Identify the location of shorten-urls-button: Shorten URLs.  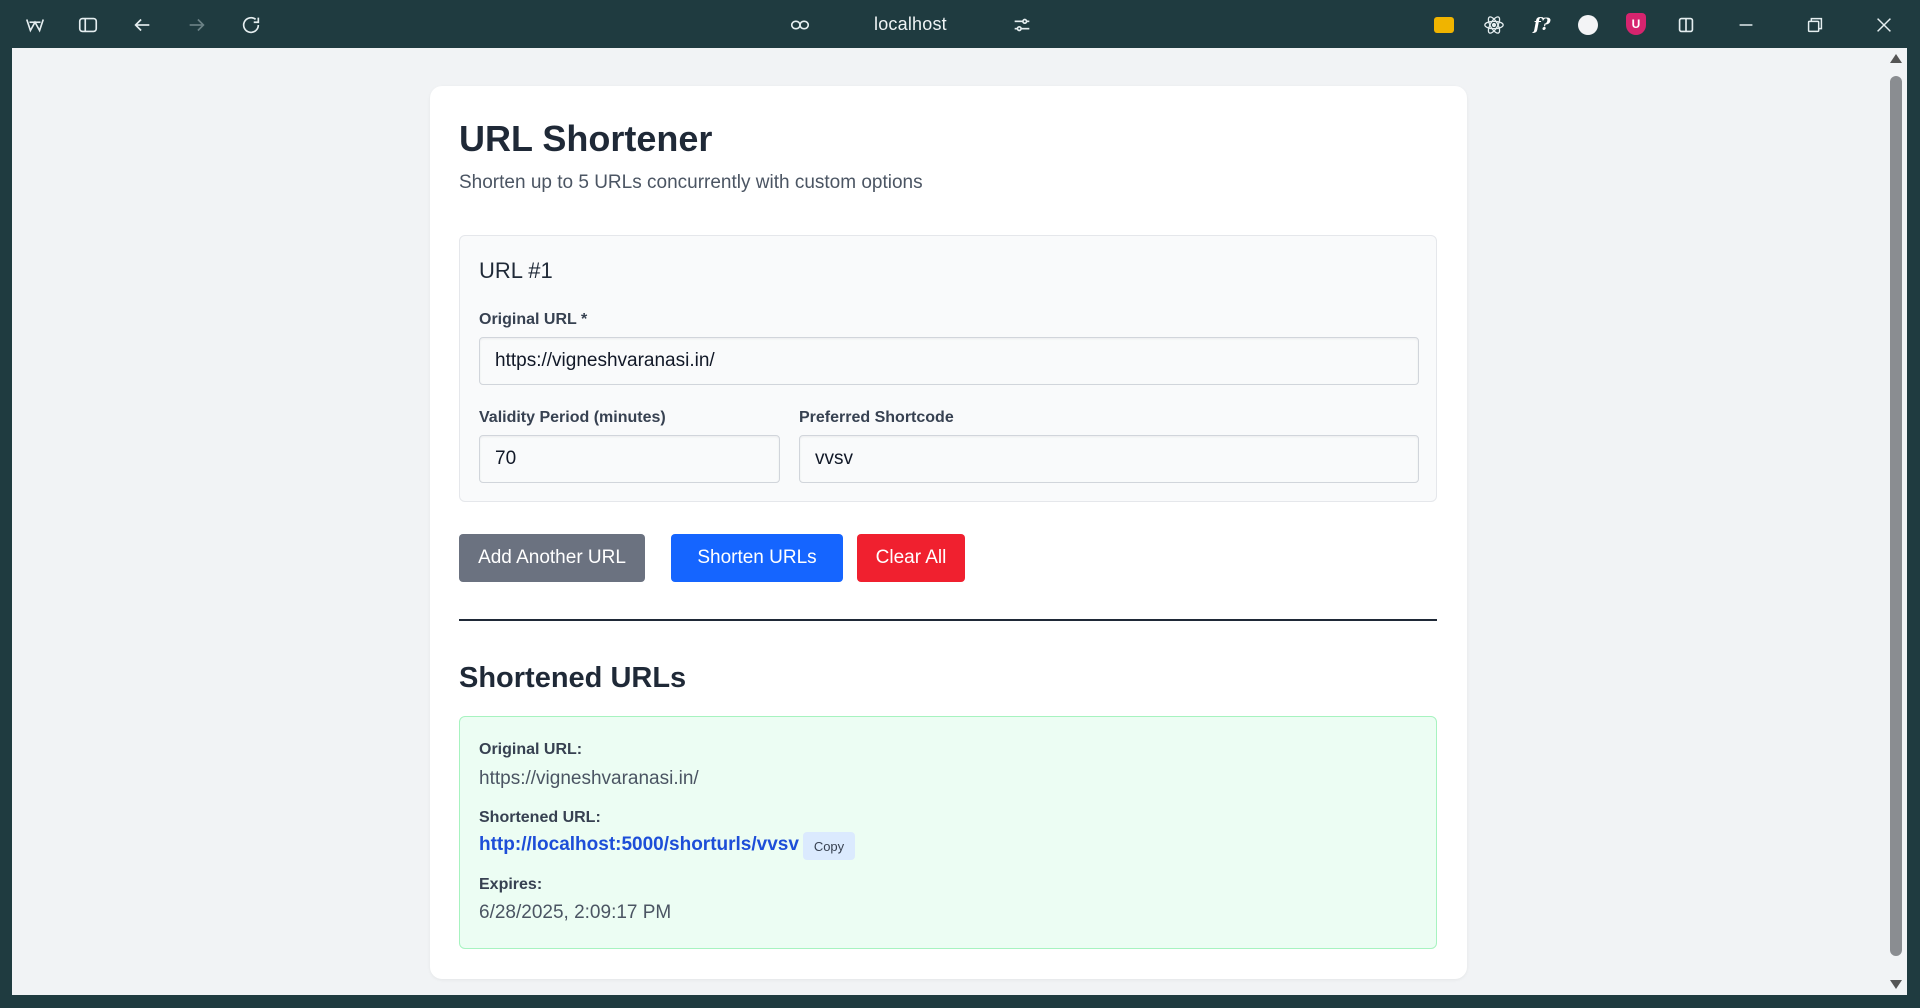
(757, 558).